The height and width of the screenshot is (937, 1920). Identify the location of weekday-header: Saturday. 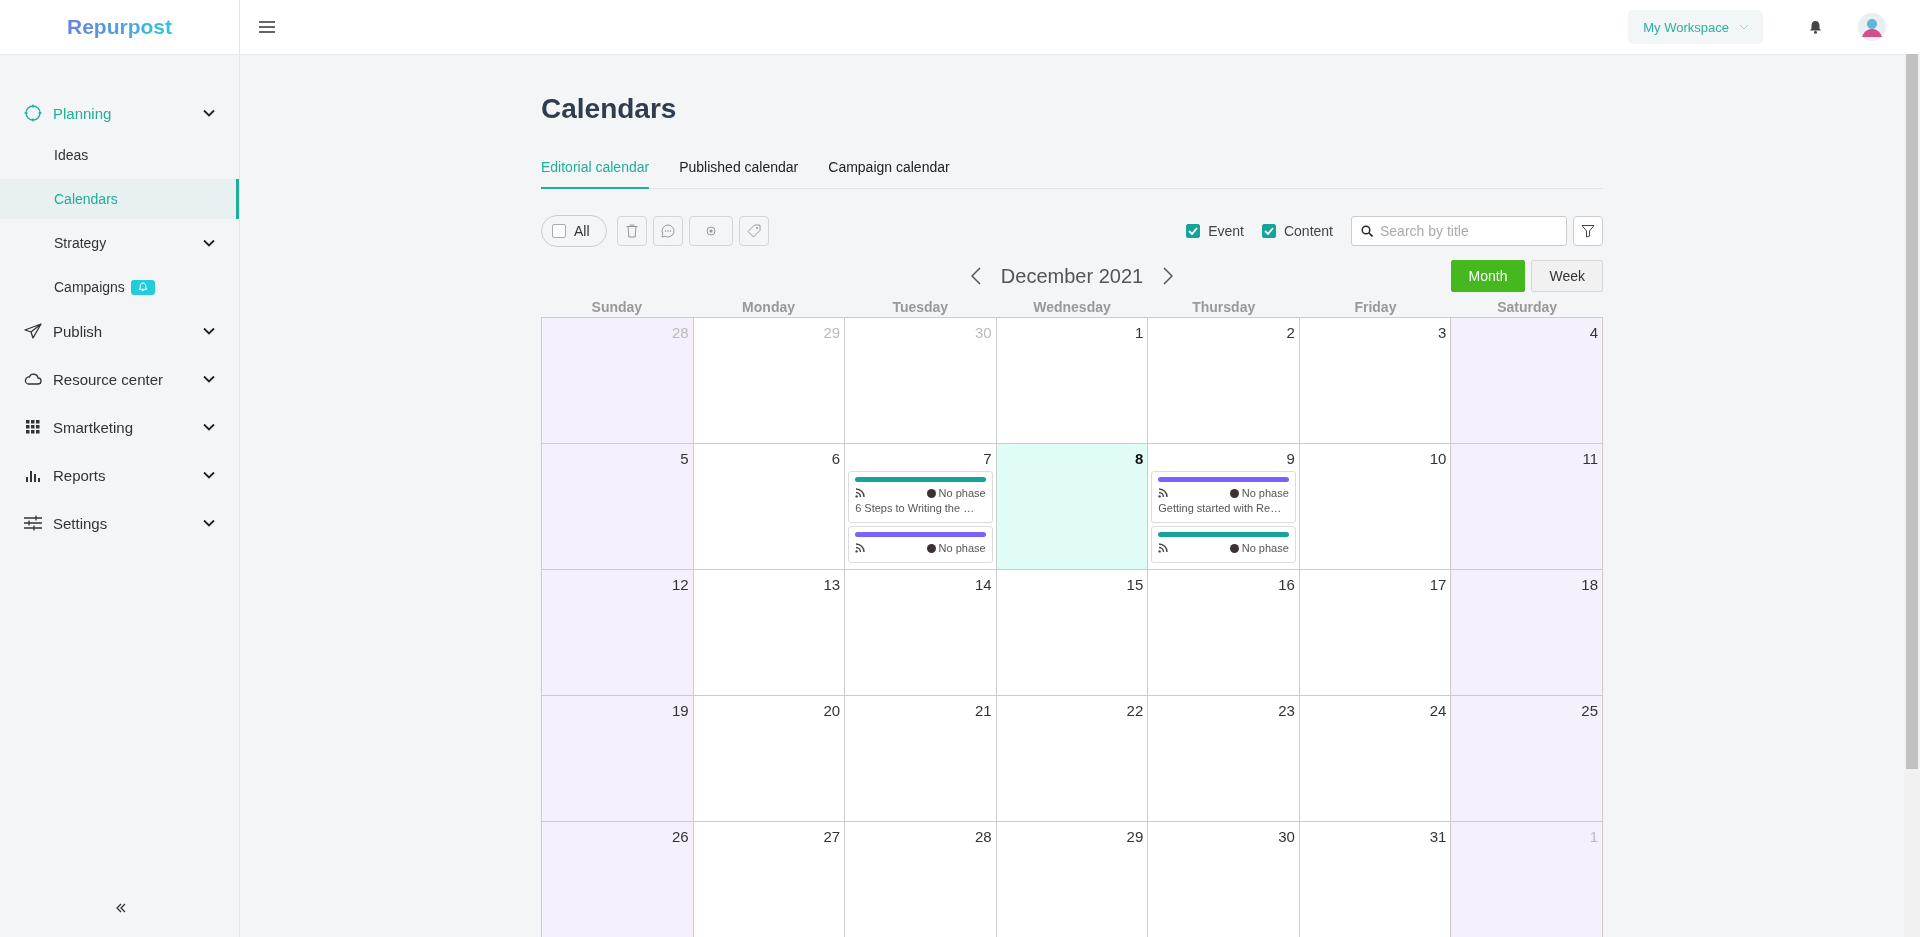
(1527, 307).